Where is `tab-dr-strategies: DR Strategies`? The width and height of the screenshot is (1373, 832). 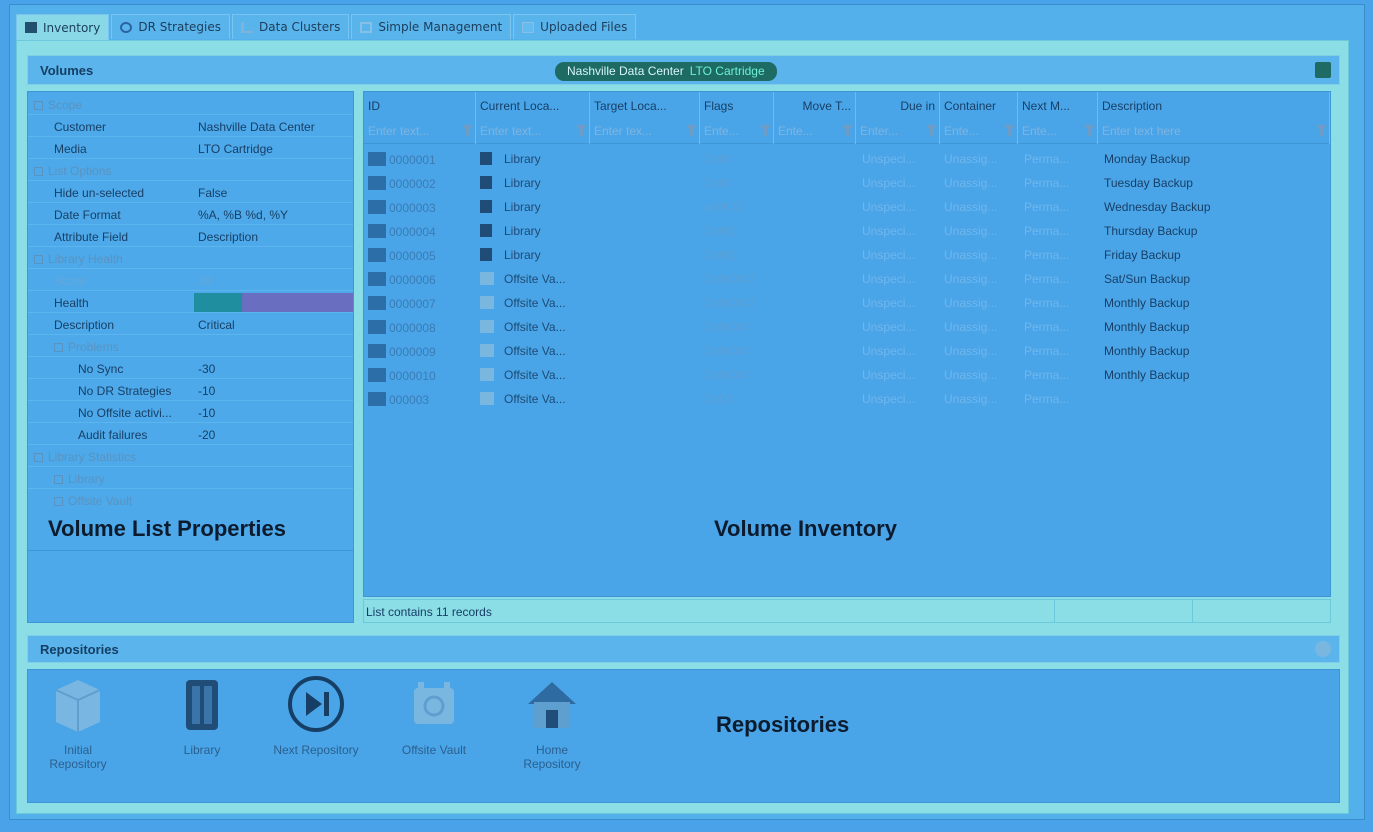 tab-dr-strategies: DR Strategies is located at coordinates (171, 26).